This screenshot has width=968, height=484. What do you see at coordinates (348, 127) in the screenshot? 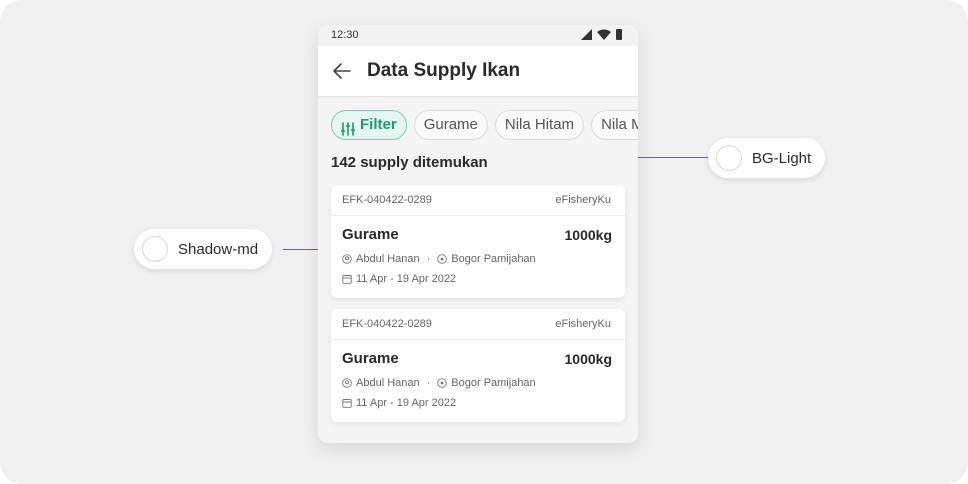
I see `filter-sliders-icon` at bounding box center [348, 127].